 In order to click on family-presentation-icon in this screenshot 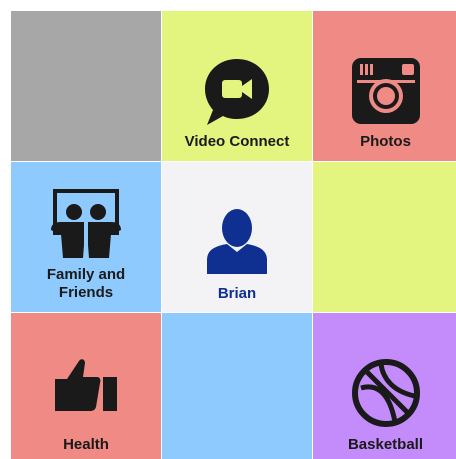, I will do `click(86, 223)`.